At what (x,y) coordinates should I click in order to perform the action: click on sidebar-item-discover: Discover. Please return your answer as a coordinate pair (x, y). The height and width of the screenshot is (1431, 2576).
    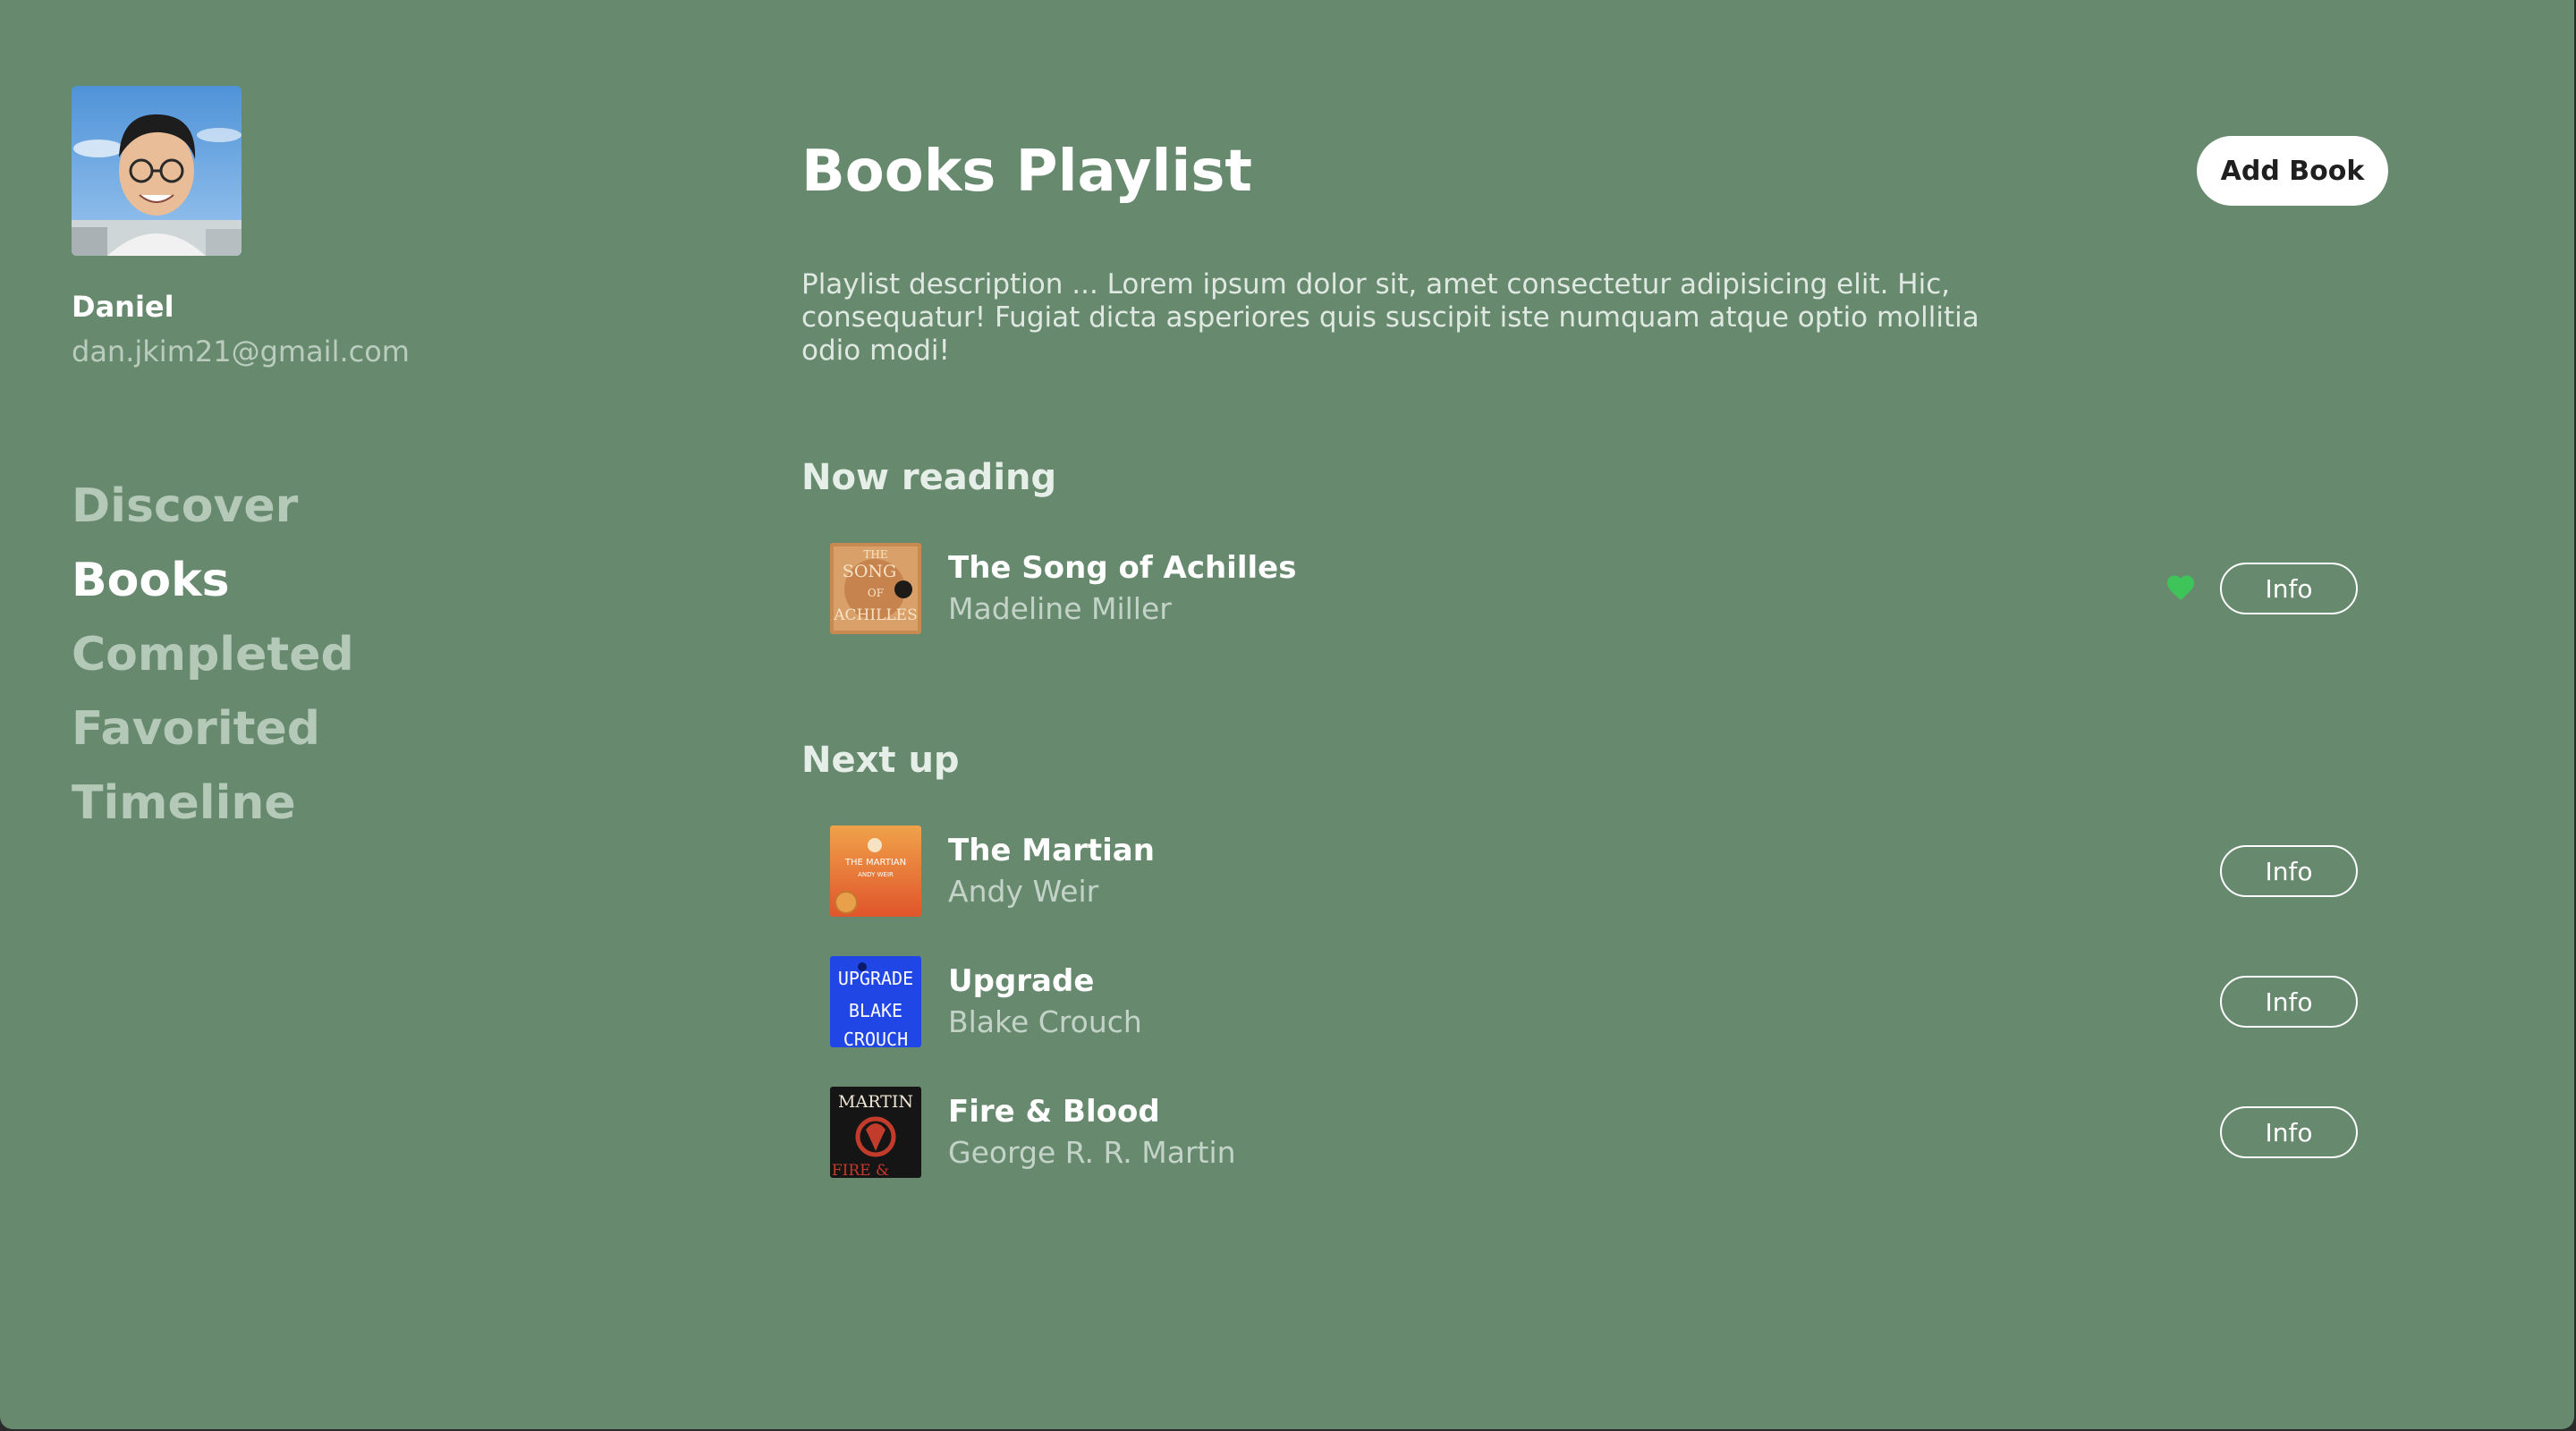
    Looking at the image, I should click on (358, 507).